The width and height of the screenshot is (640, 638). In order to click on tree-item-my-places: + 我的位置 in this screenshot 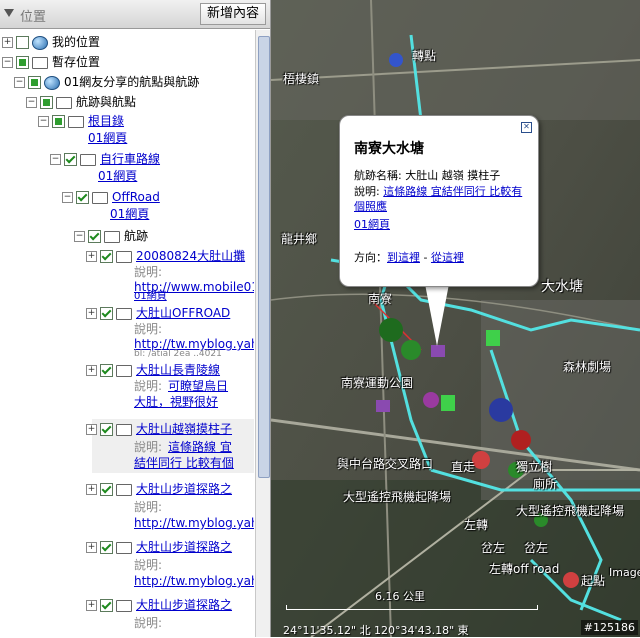, I will do `click(51, 42)`.